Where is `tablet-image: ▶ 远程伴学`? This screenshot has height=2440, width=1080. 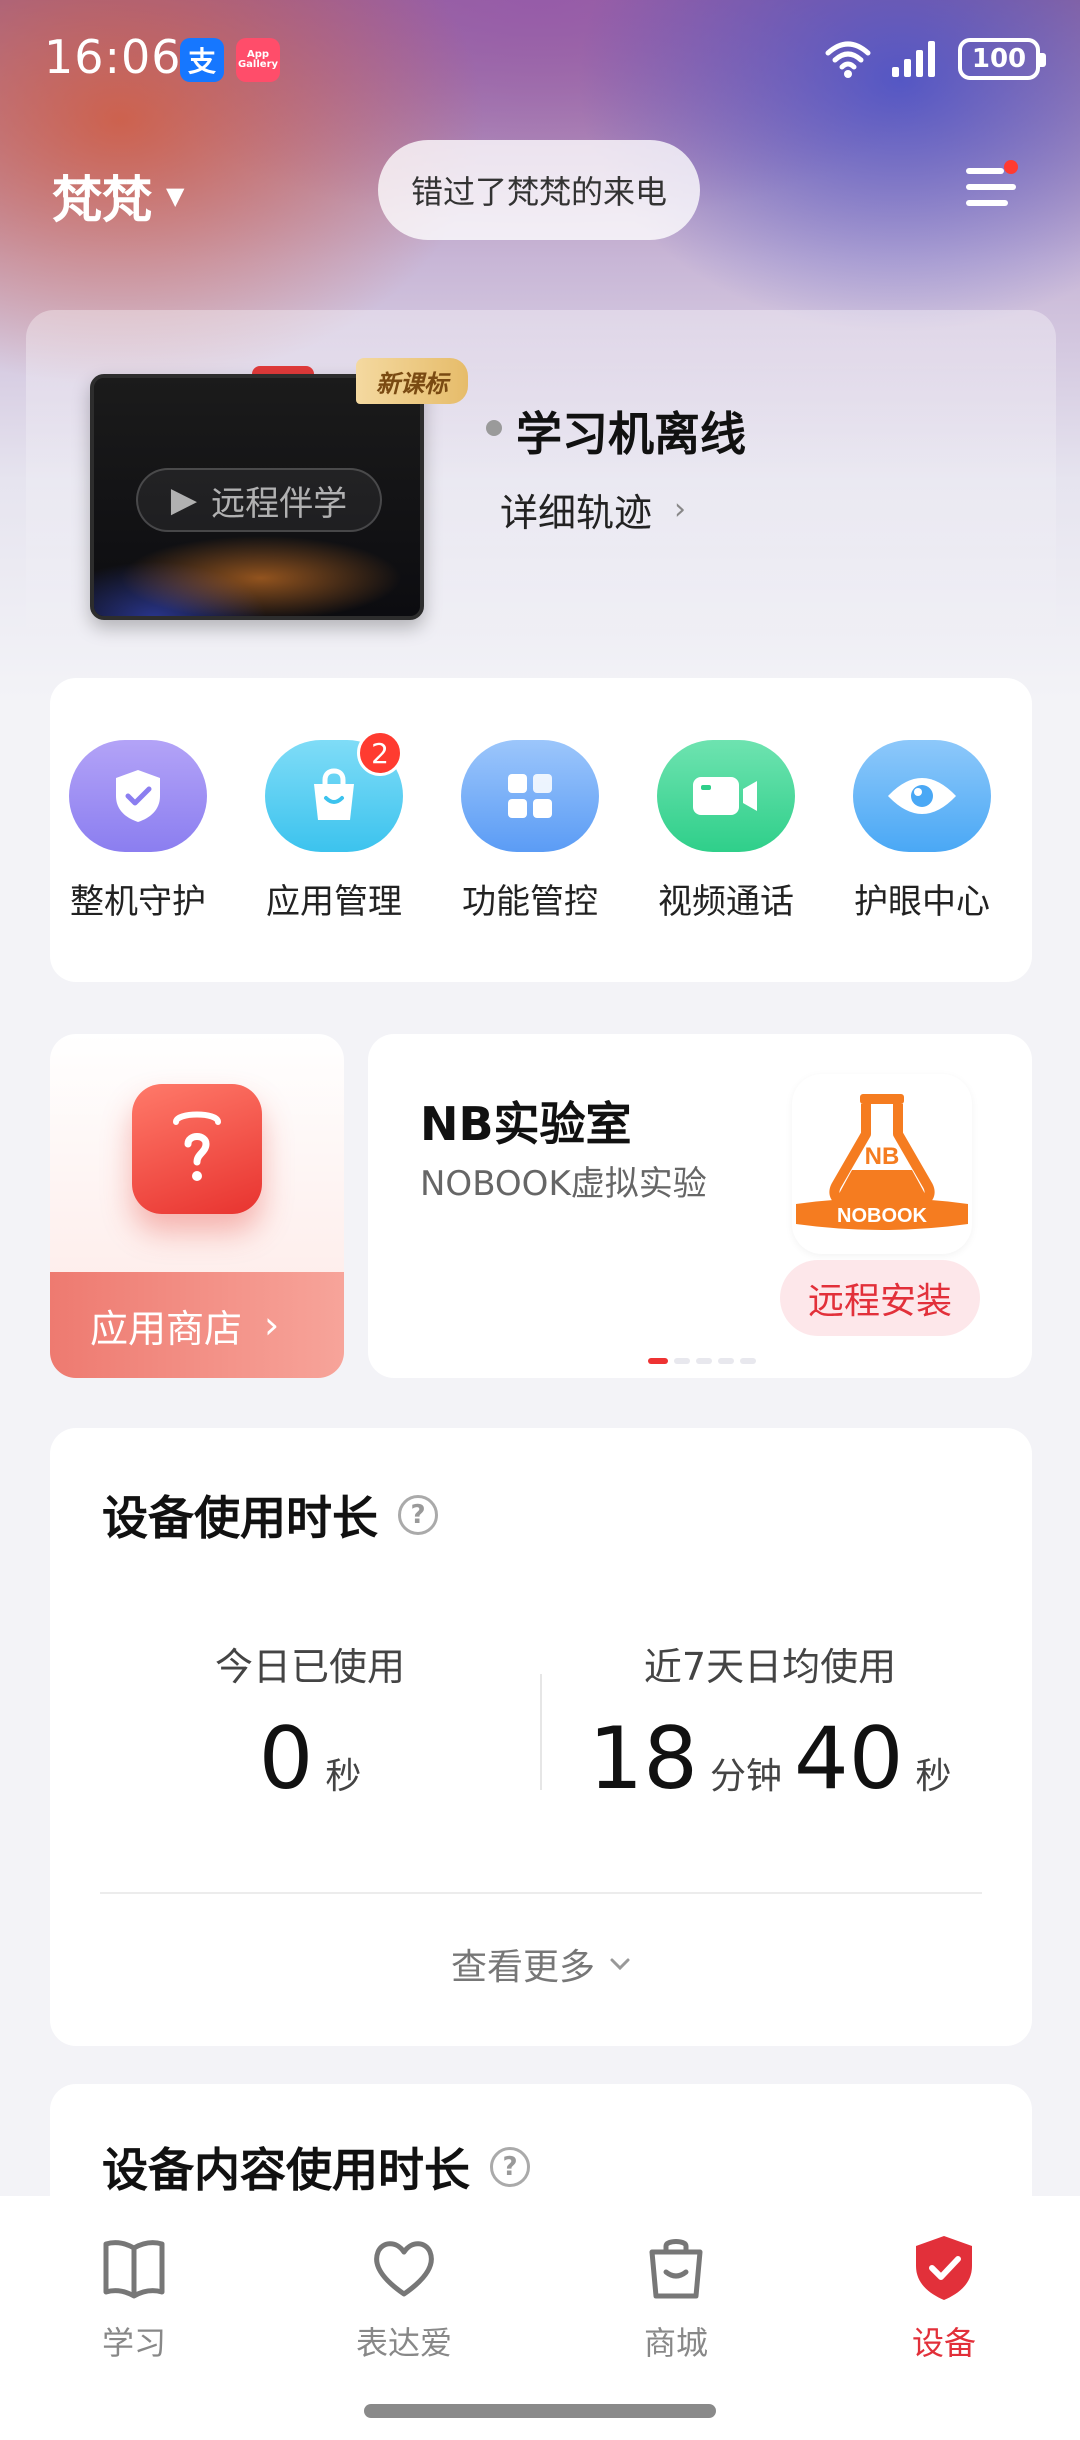
tablet-image: ▶ 远程伴学 is located at coordinates (257, 497).